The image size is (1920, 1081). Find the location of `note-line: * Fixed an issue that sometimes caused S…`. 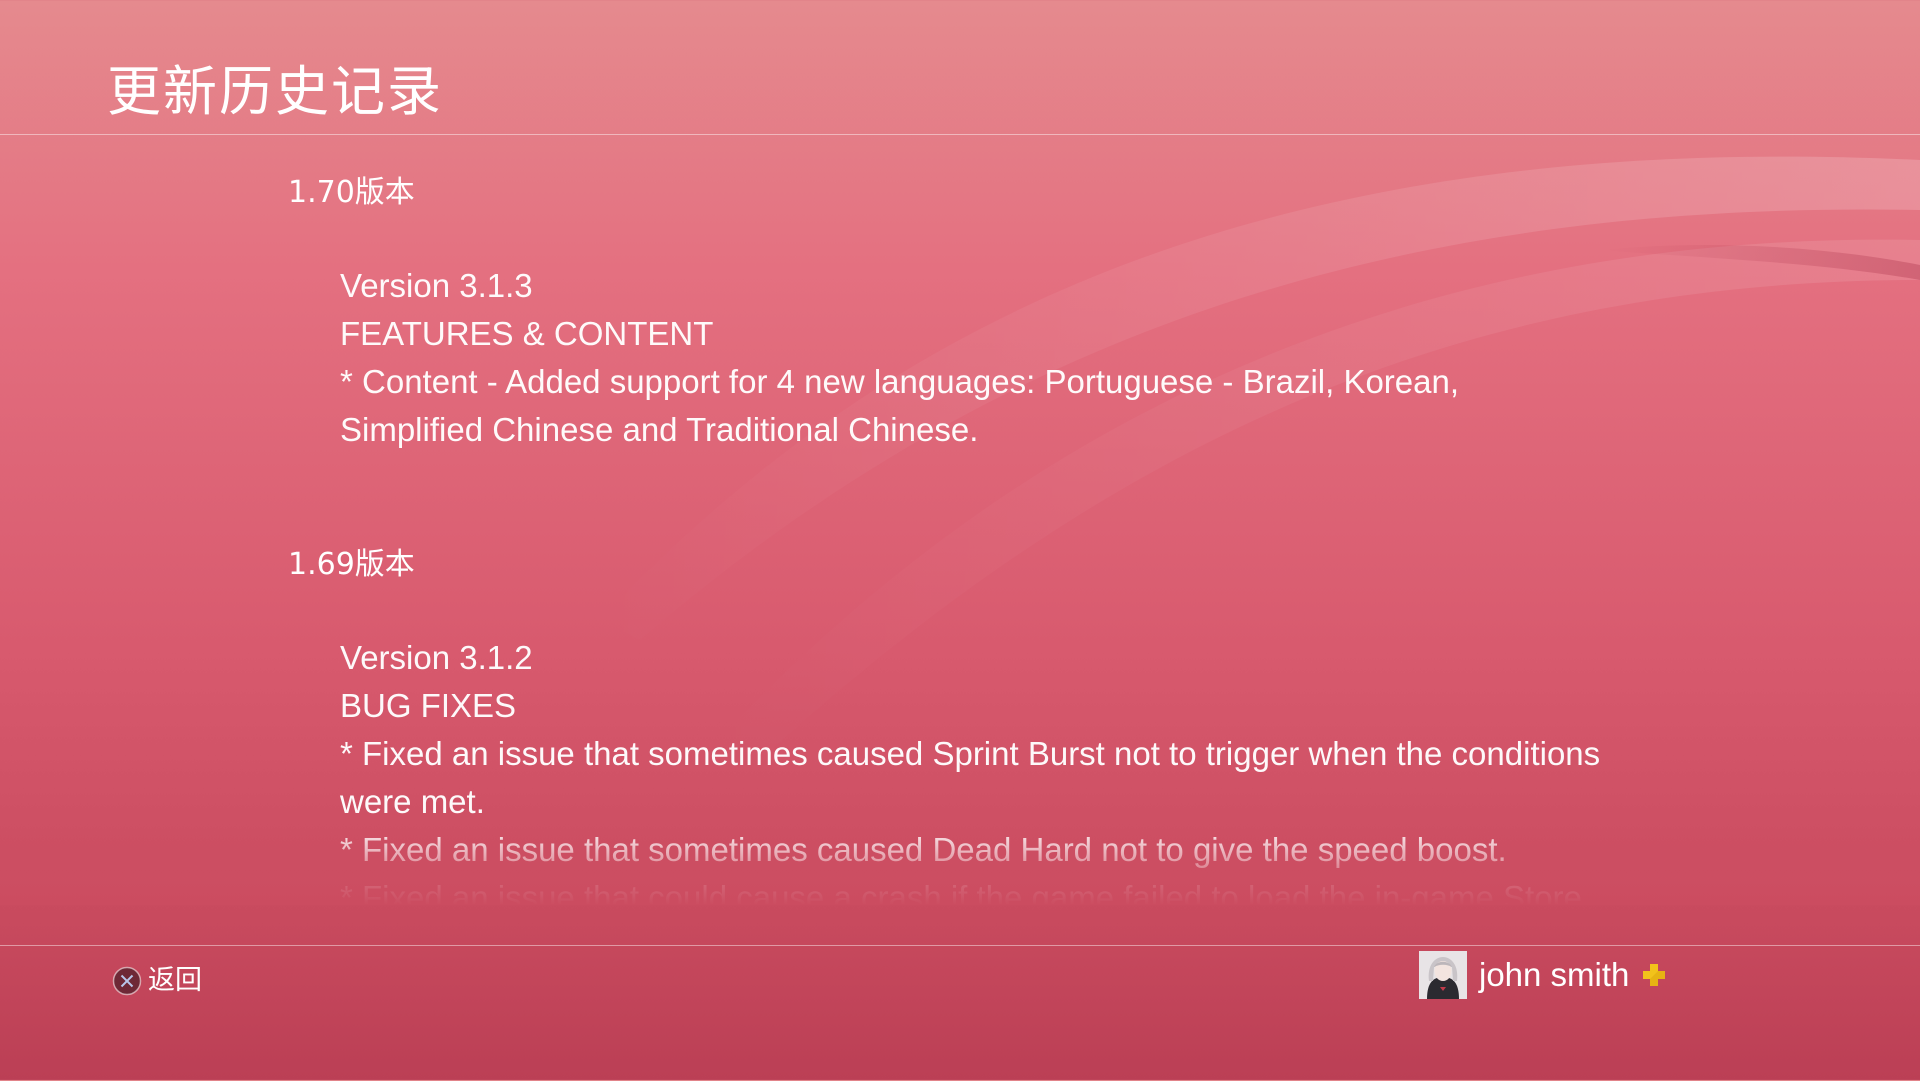

note-line: * Fixed an issue that sometimes caused S… is located at coordinates (970, 753).